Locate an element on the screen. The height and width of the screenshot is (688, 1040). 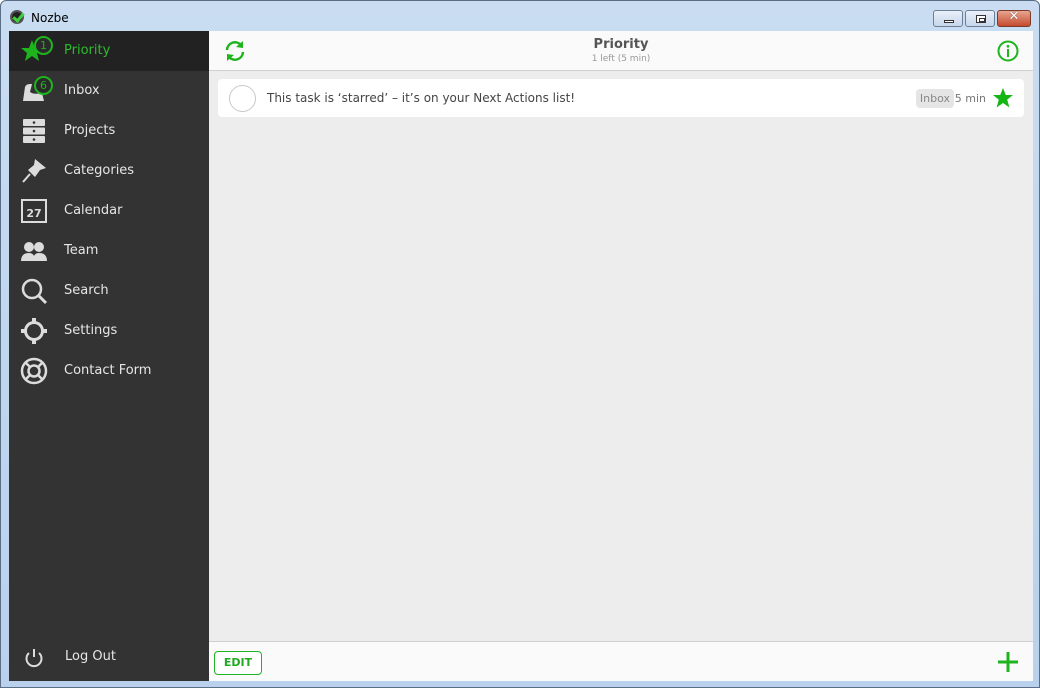
team-icon is located at coordinates (34, 251).